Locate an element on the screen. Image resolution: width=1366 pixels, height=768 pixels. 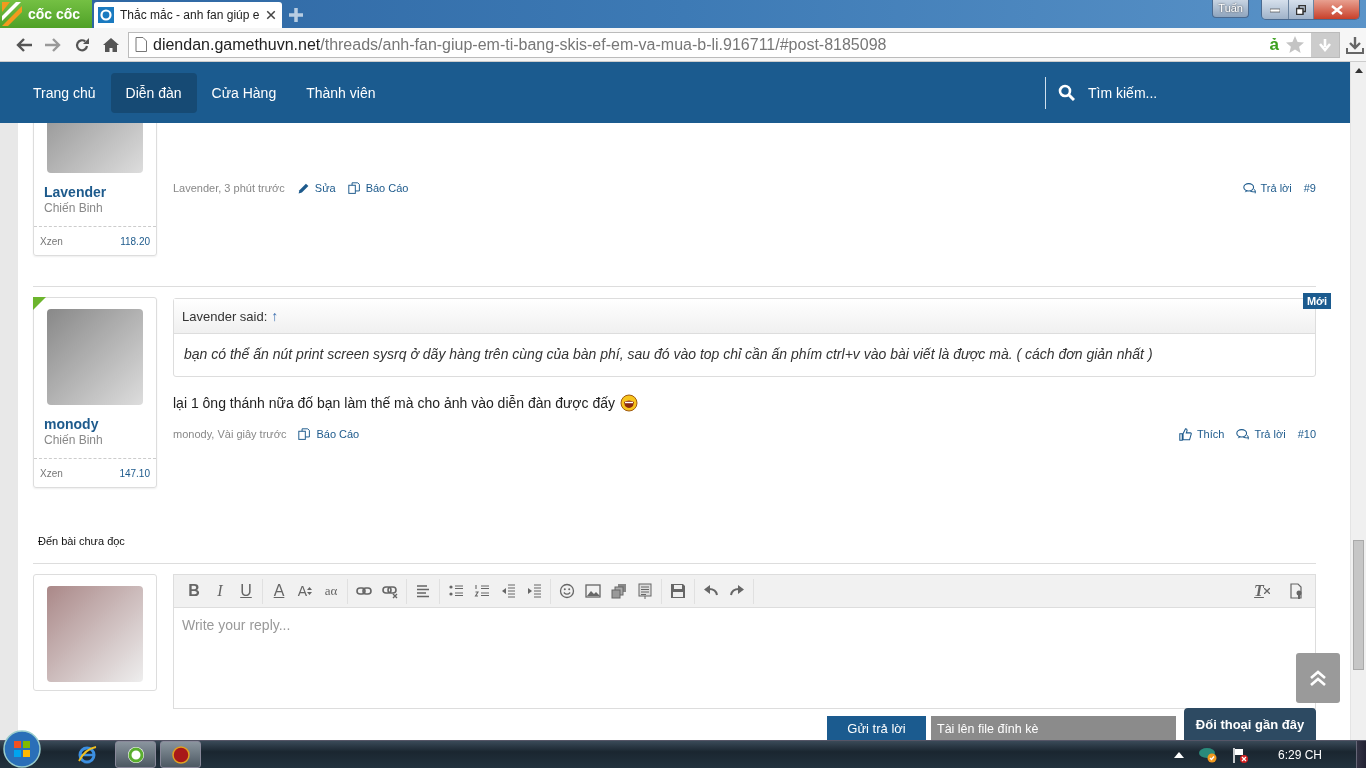
search-icon is located at coordinates (1066, 92).